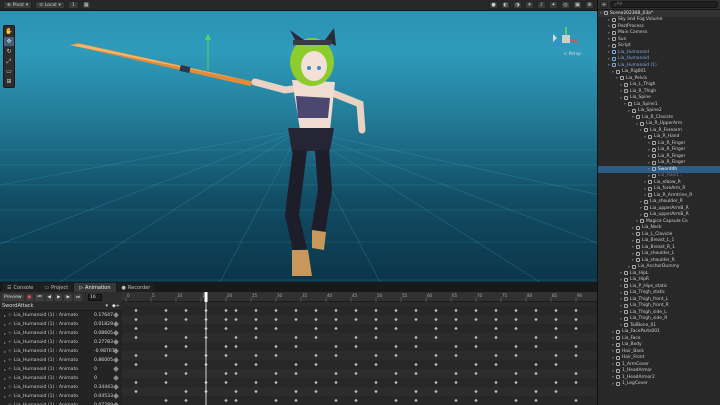 The width and height of the screenshot is (720, 405). What do you see at coordinates (103, 324) in the screenshot?
I see `property-value: 0.01829` at bounding box center [103, 324].